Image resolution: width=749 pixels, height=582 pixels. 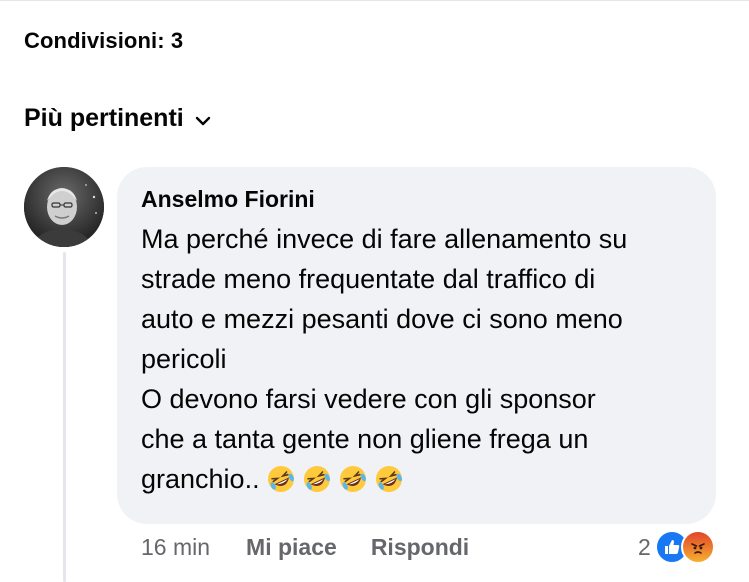 What do you see at coordinates (676, 547) in the screenshot?
I see `reaction-summary: 2` at bounding box center [676, 547].